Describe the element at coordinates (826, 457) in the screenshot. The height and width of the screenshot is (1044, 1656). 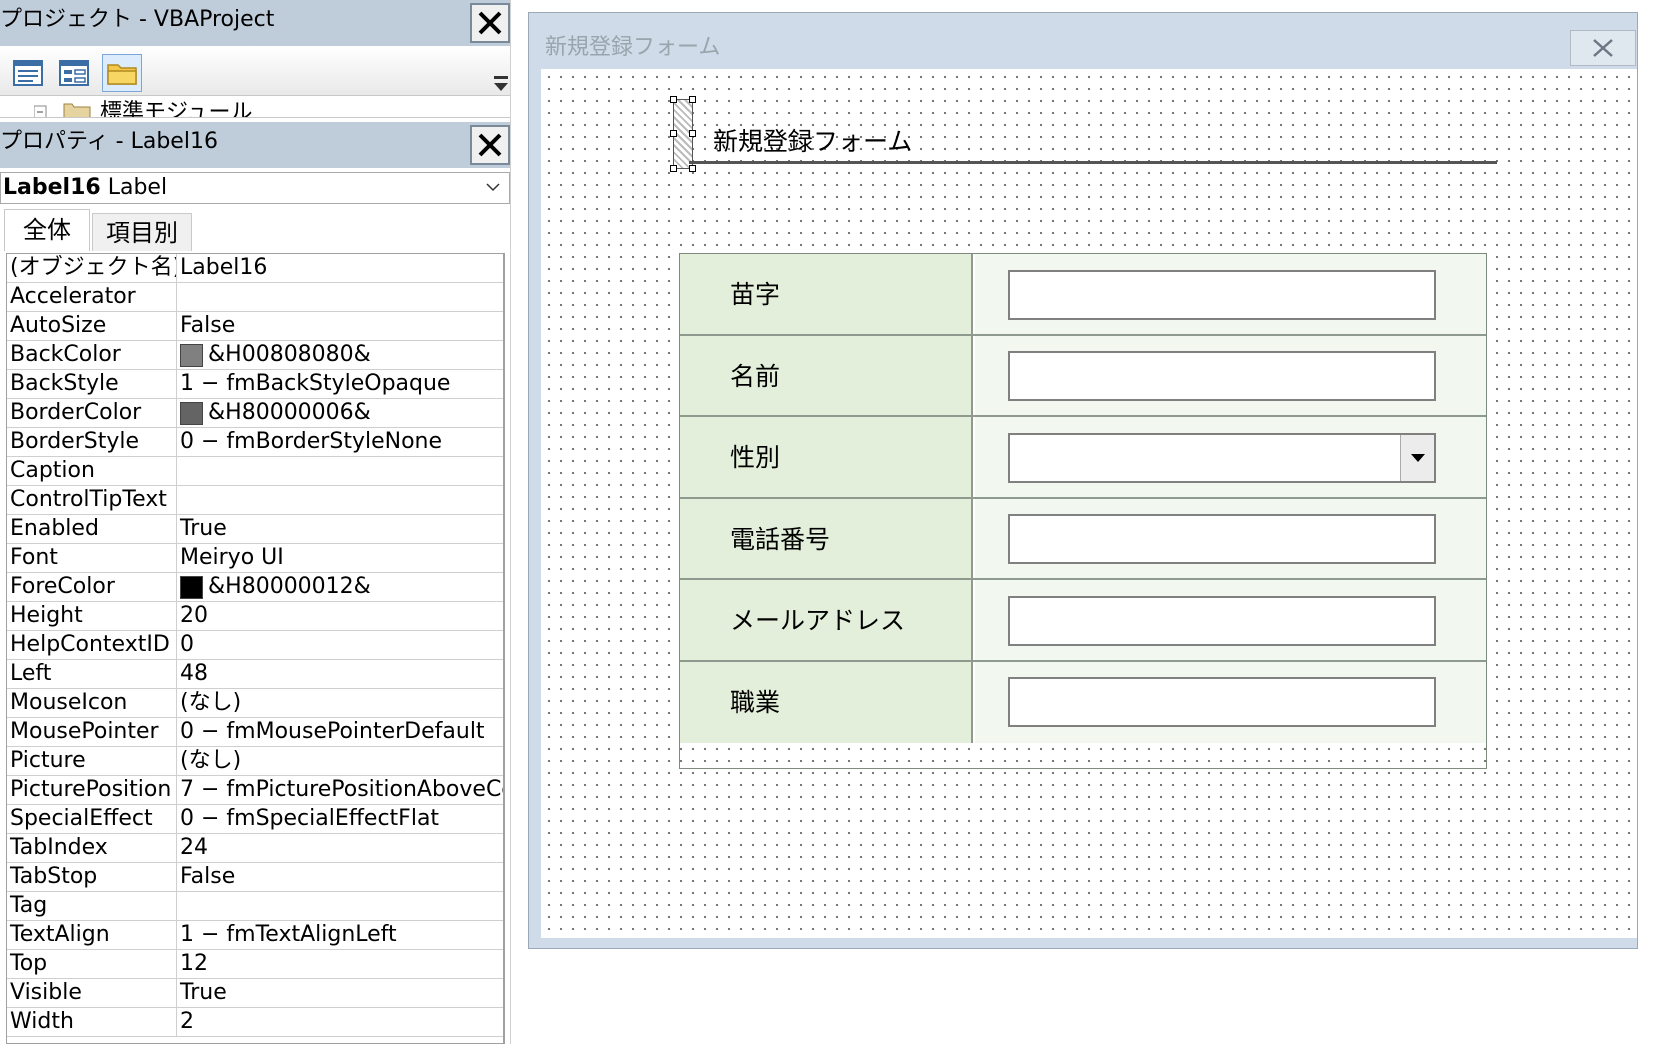
I see `form-field-label: 性別` at that location.